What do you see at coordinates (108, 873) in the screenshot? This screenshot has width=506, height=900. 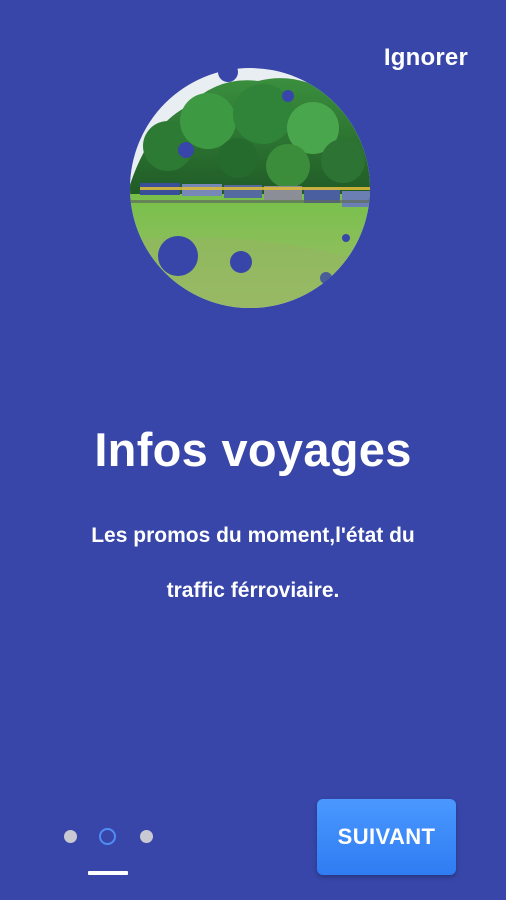 I see `active-page-underline` at bounding box center [108, 873].